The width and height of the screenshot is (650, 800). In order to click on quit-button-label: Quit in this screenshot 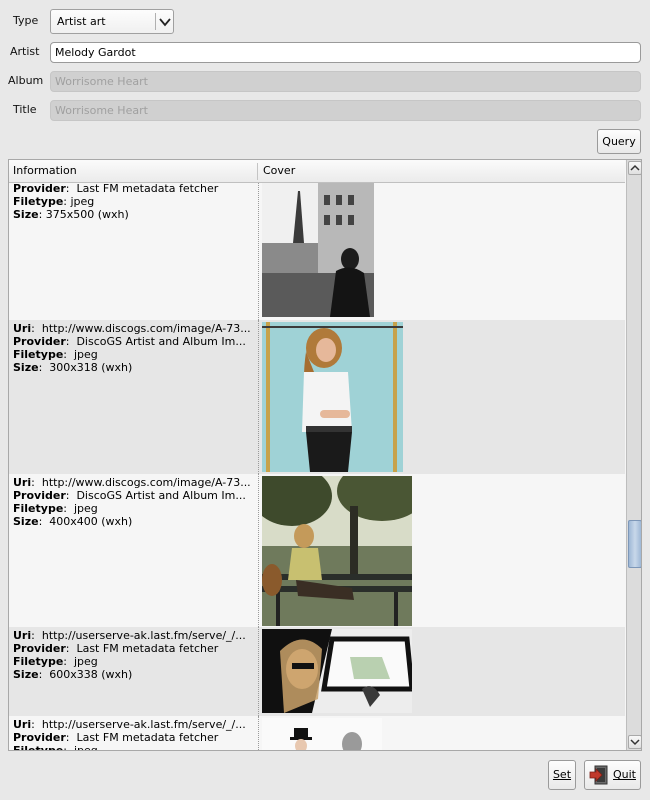, I will do `click(624, 774)`.